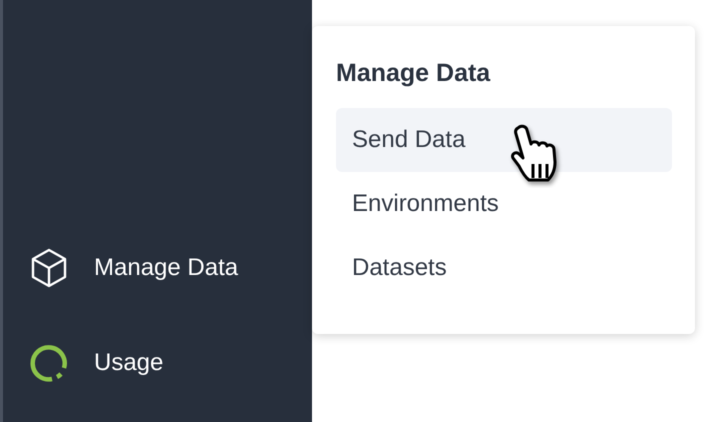  What do you see at coordinates (504, 140) in the screenshot?
I see `menu-item: Send Data` at bounding box center [504, 140].